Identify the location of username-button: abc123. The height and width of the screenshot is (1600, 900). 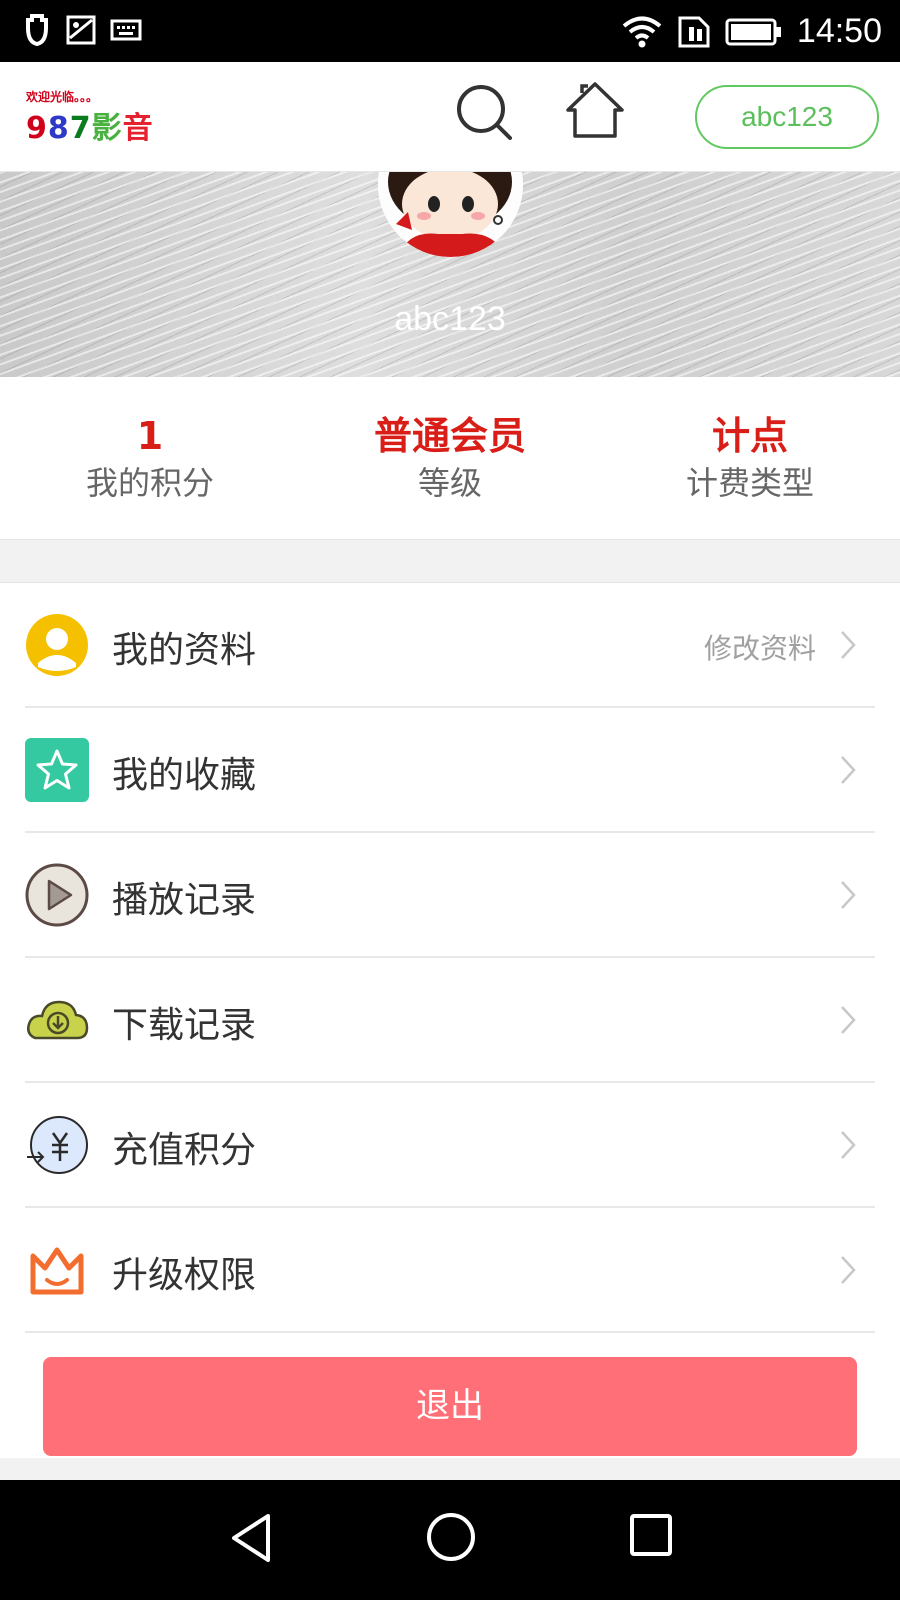
(787, 117).